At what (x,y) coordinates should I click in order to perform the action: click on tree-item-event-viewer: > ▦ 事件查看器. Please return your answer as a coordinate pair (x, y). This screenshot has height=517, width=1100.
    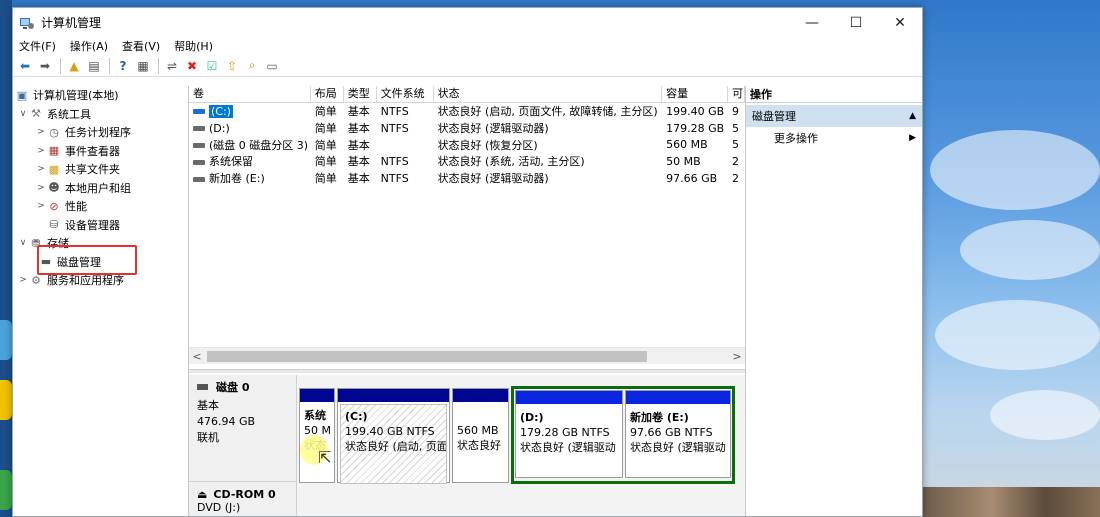
    Looking at the image, I should click on (100, 151).